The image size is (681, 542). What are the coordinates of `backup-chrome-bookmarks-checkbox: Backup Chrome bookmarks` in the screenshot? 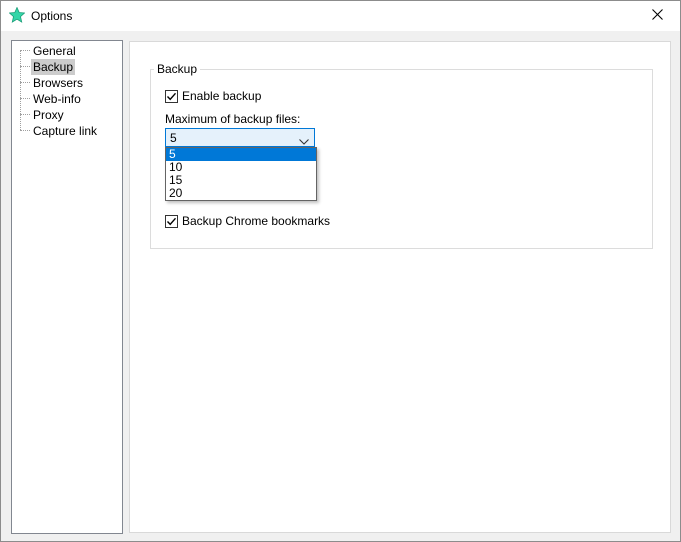 It's located at (247, 221).